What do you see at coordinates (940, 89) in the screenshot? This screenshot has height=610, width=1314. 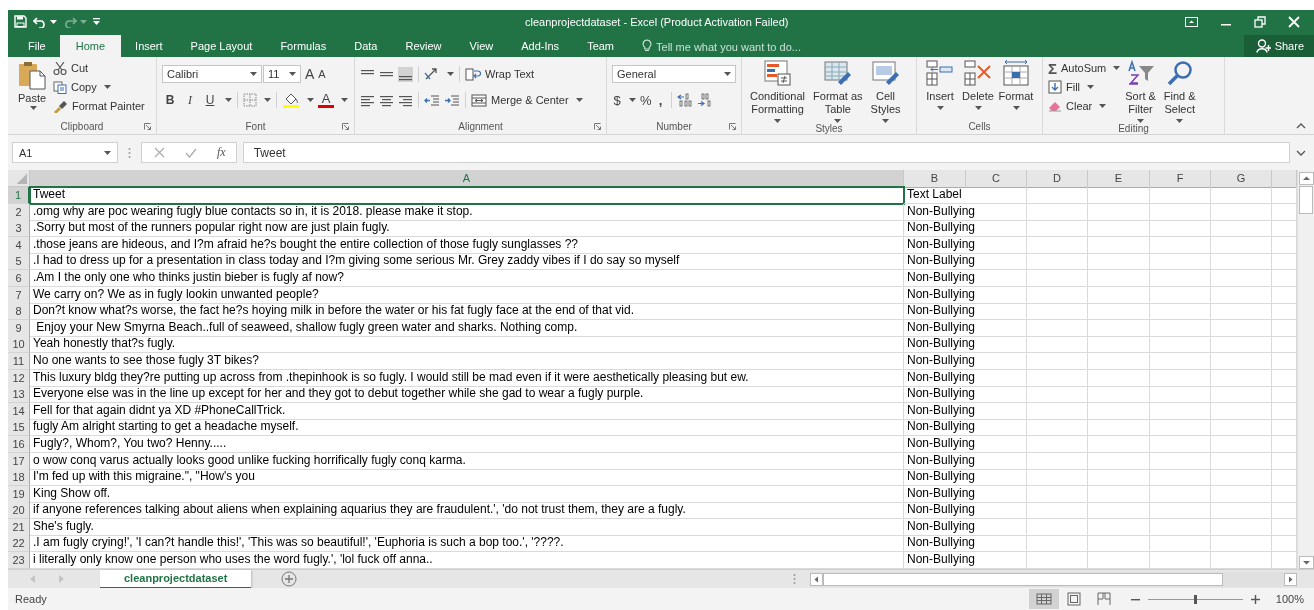 I see `cells-button: Insert` at bounding box center [940, 89].